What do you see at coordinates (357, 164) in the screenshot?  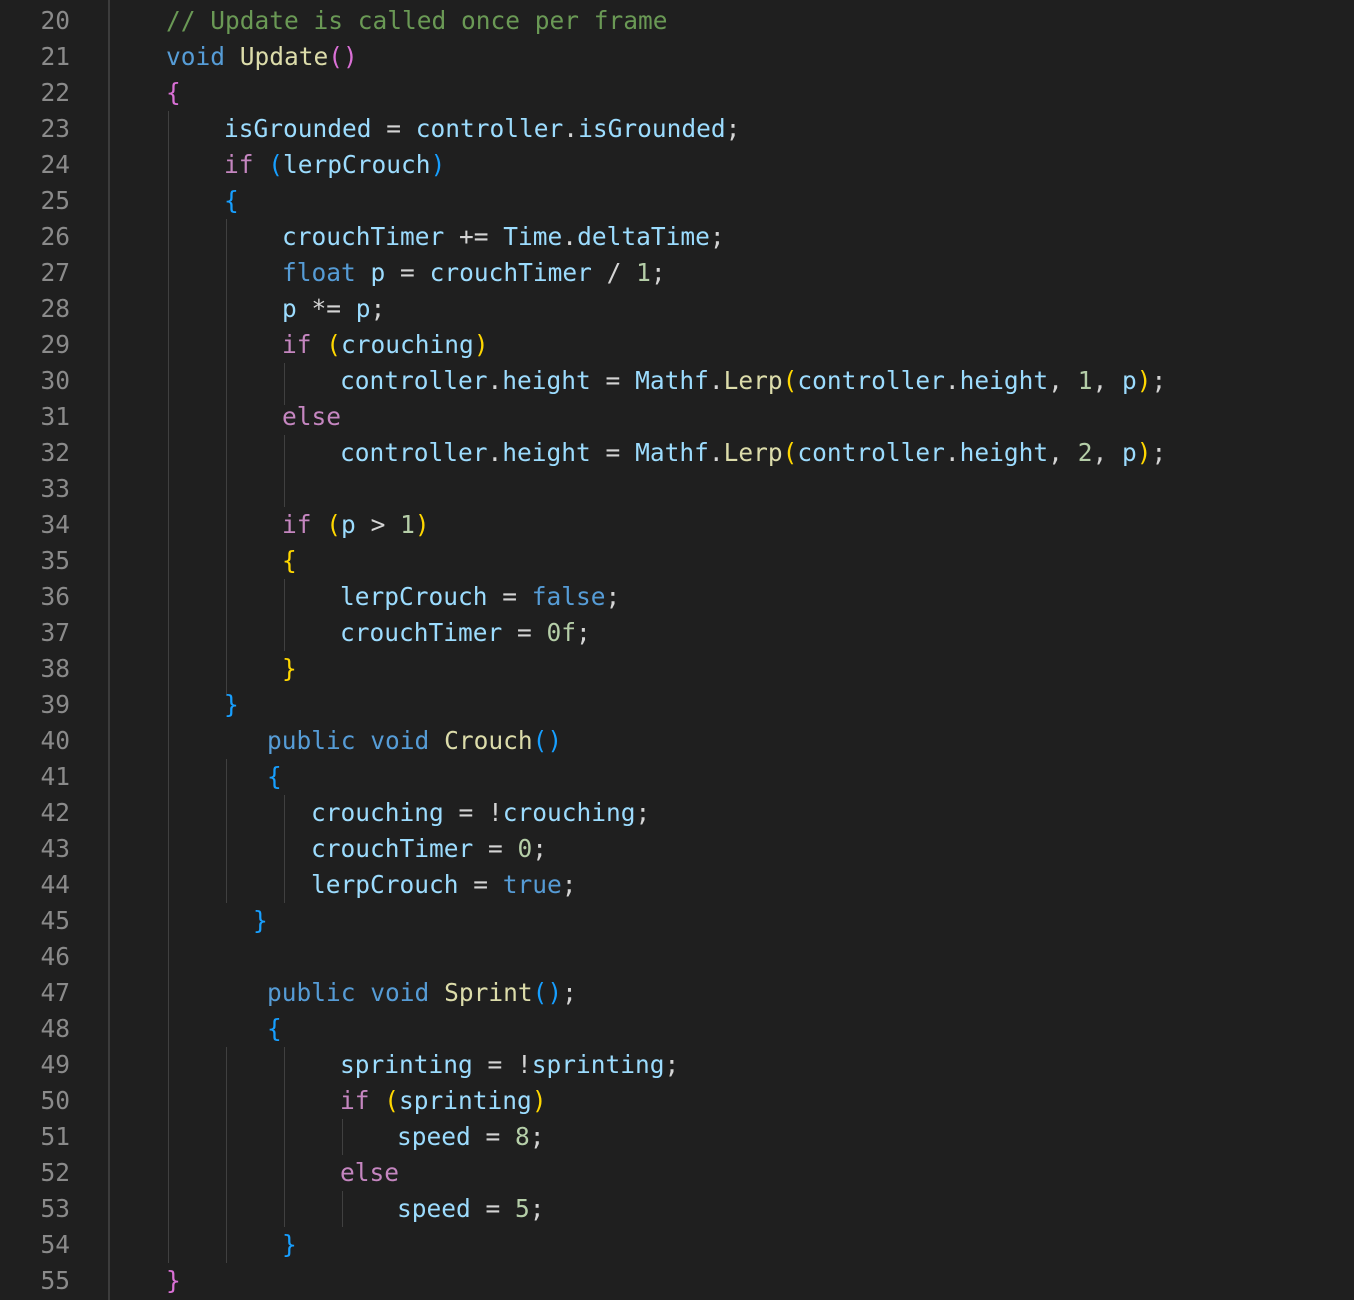 I see `code-token: lerpCrouch` at bounding box center [357, 164].